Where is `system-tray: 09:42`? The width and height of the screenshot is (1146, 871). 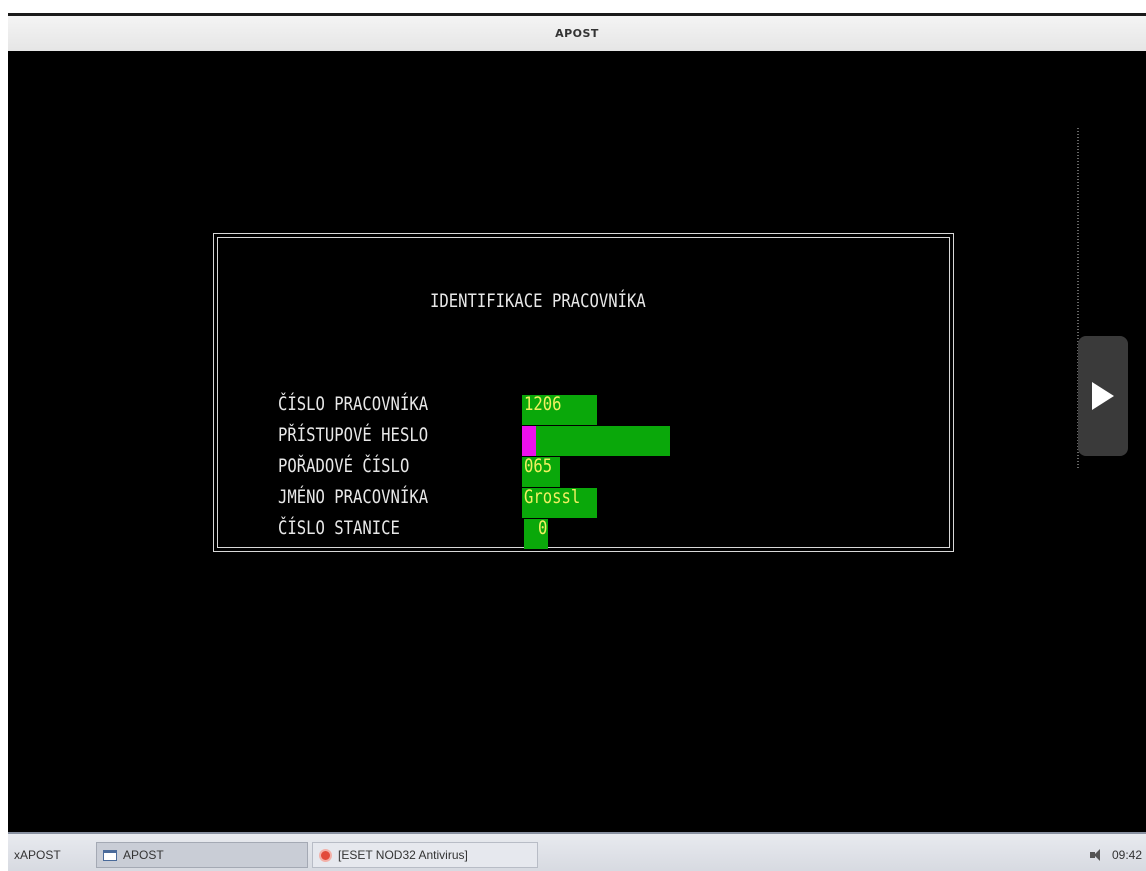 system-tray: 09:42 is located at coordinates (1115, 855).